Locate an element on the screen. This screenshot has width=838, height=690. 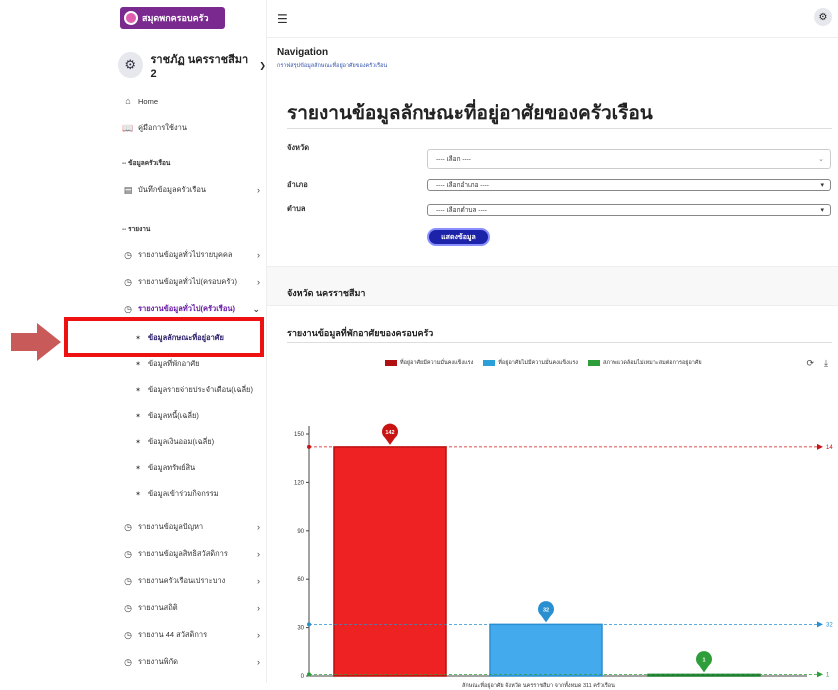
home-icon: ⌂ is located at coordinates (128, 101).